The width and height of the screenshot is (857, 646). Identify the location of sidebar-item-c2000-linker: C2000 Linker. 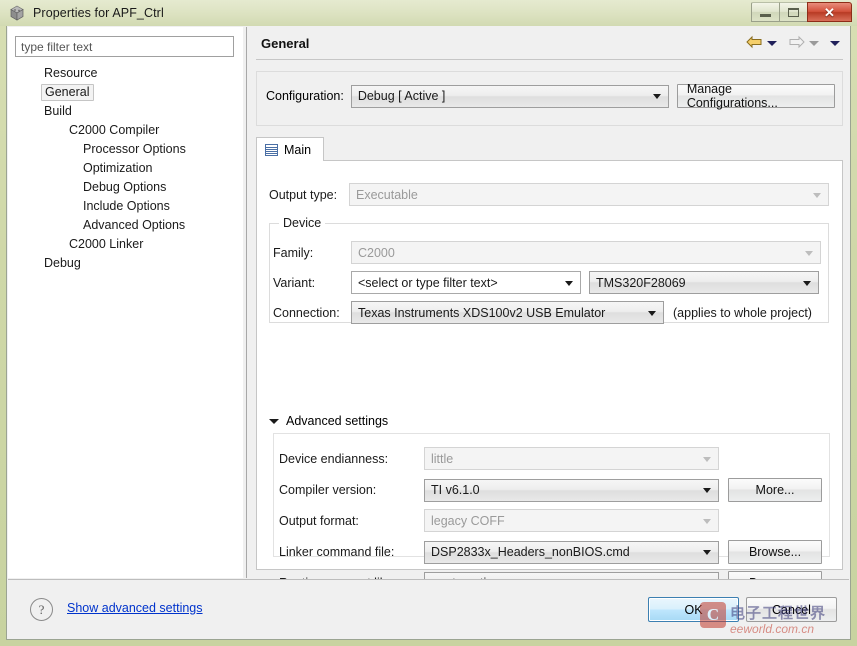
(125, 244).